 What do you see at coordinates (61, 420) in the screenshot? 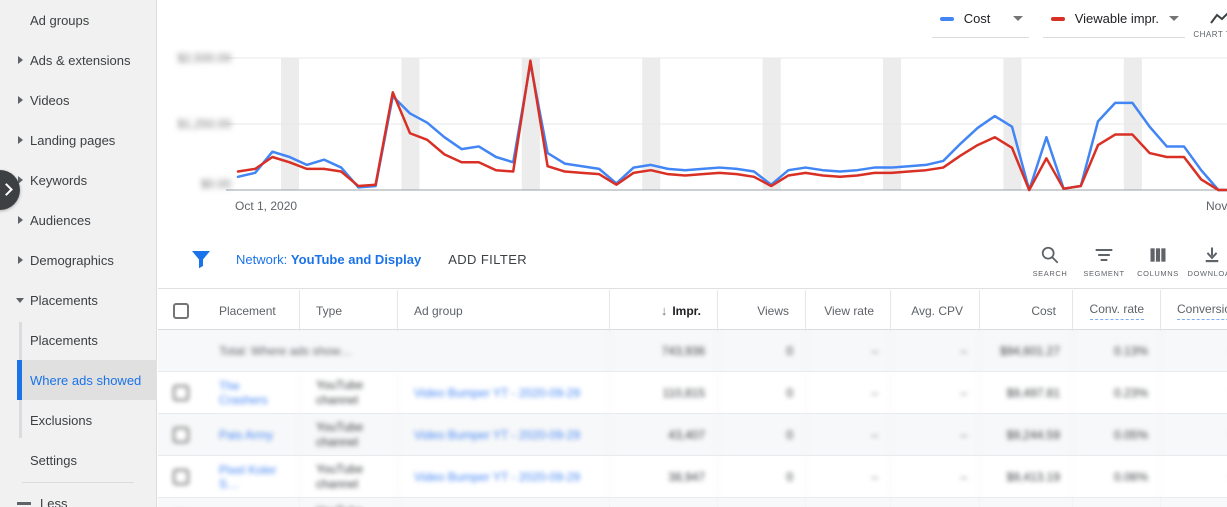
I see `sidebar-item-label: Exclusions` at bounding box center [61, 420].